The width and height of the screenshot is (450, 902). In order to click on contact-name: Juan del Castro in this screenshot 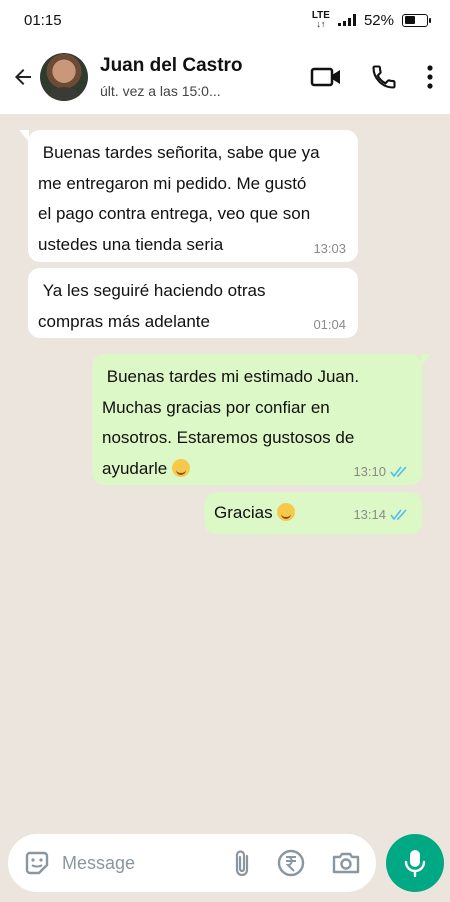, I will do `click(171, 65)`.